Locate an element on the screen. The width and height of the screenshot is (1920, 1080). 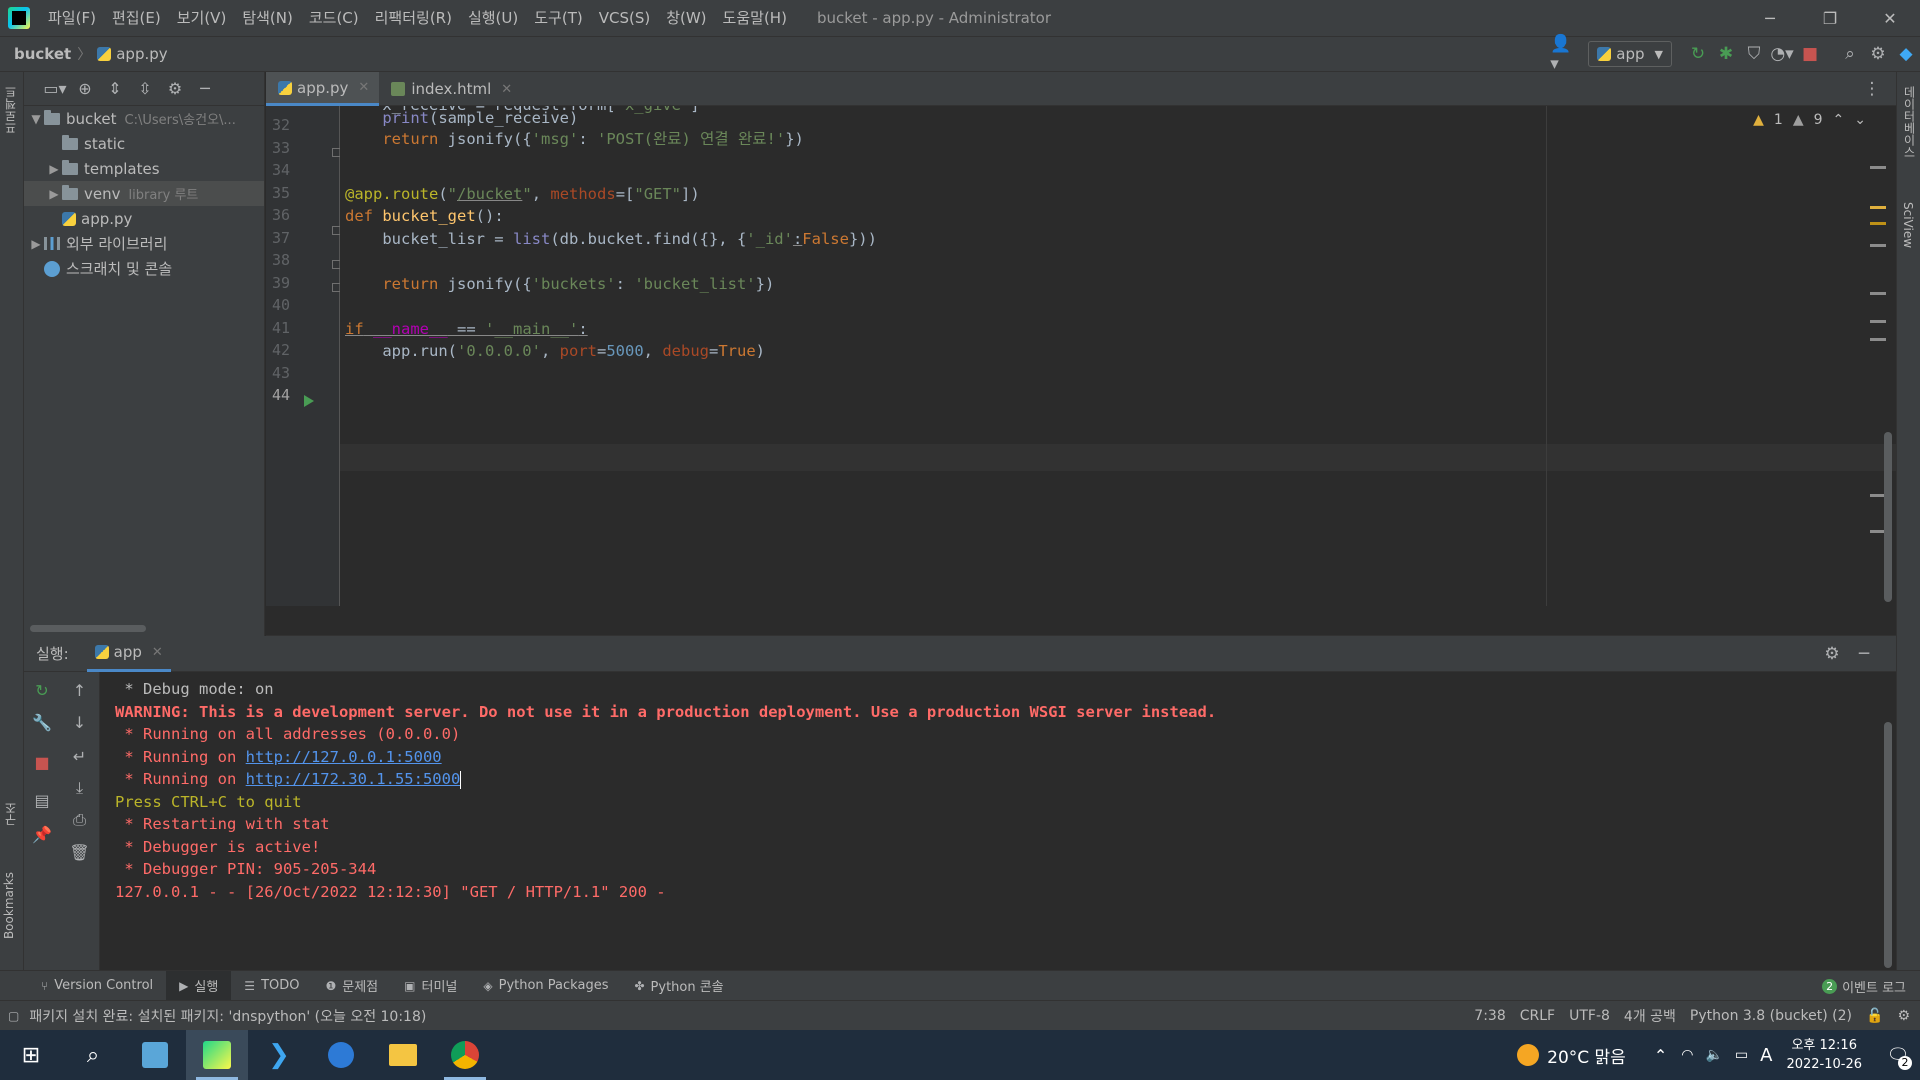
tree-item: ▶ venv library 루트 is located at coordinates (144, 193).